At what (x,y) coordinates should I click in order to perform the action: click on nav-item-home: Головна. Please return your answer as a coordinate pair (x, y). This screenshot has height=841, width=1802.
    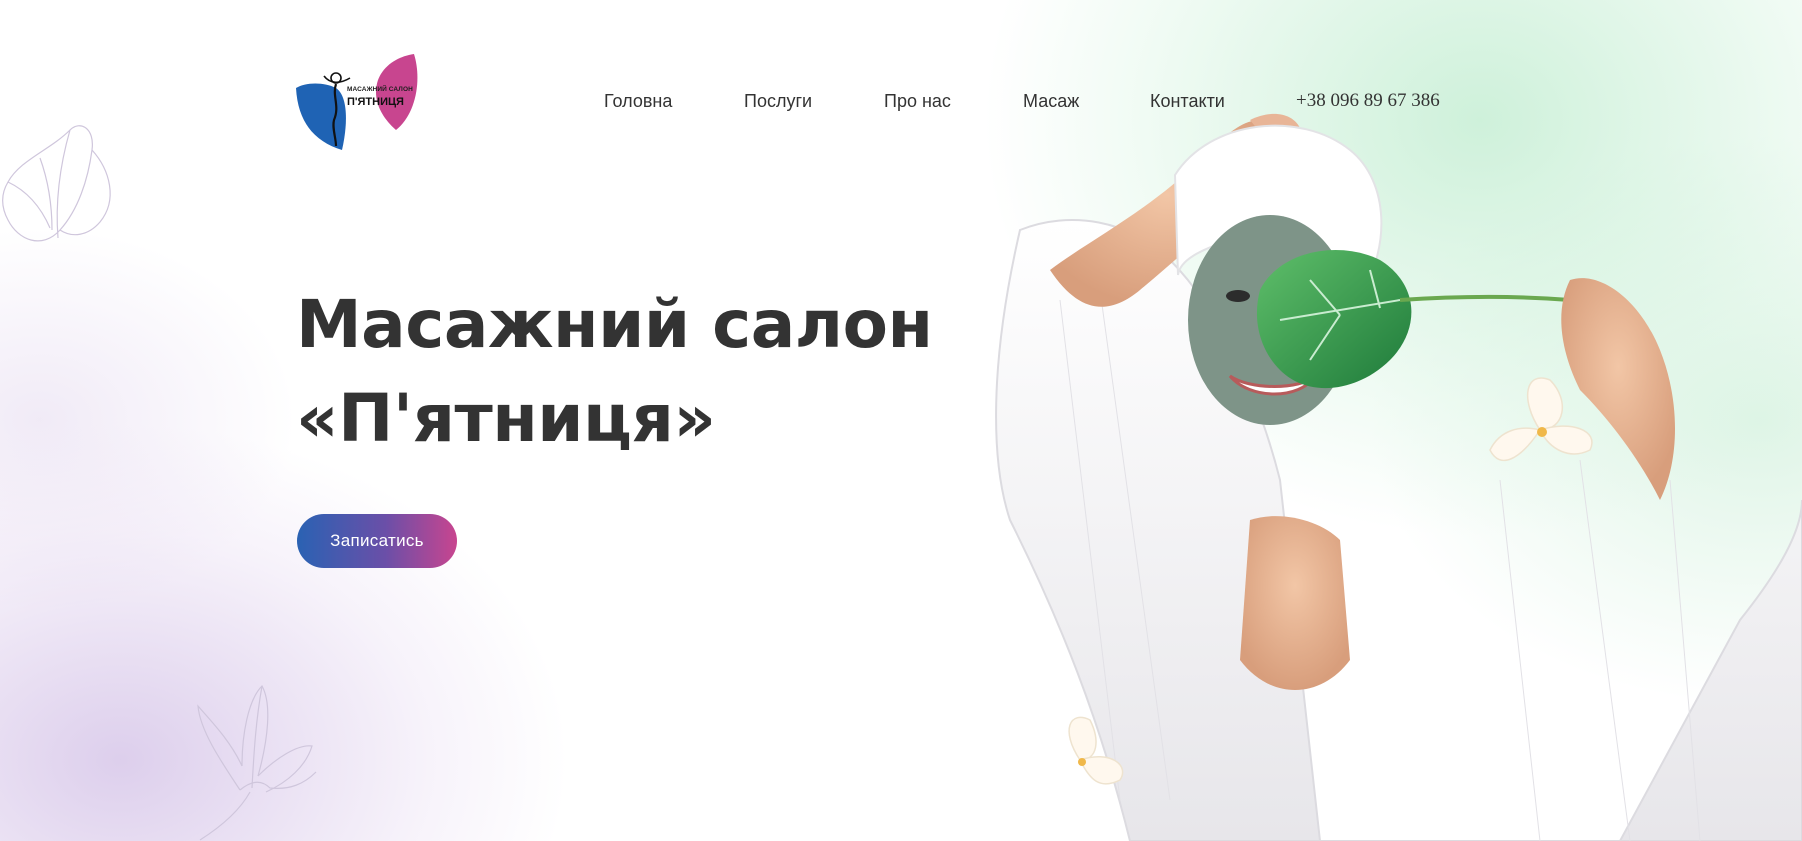
    Looking at the image, I should click on (638, 101).